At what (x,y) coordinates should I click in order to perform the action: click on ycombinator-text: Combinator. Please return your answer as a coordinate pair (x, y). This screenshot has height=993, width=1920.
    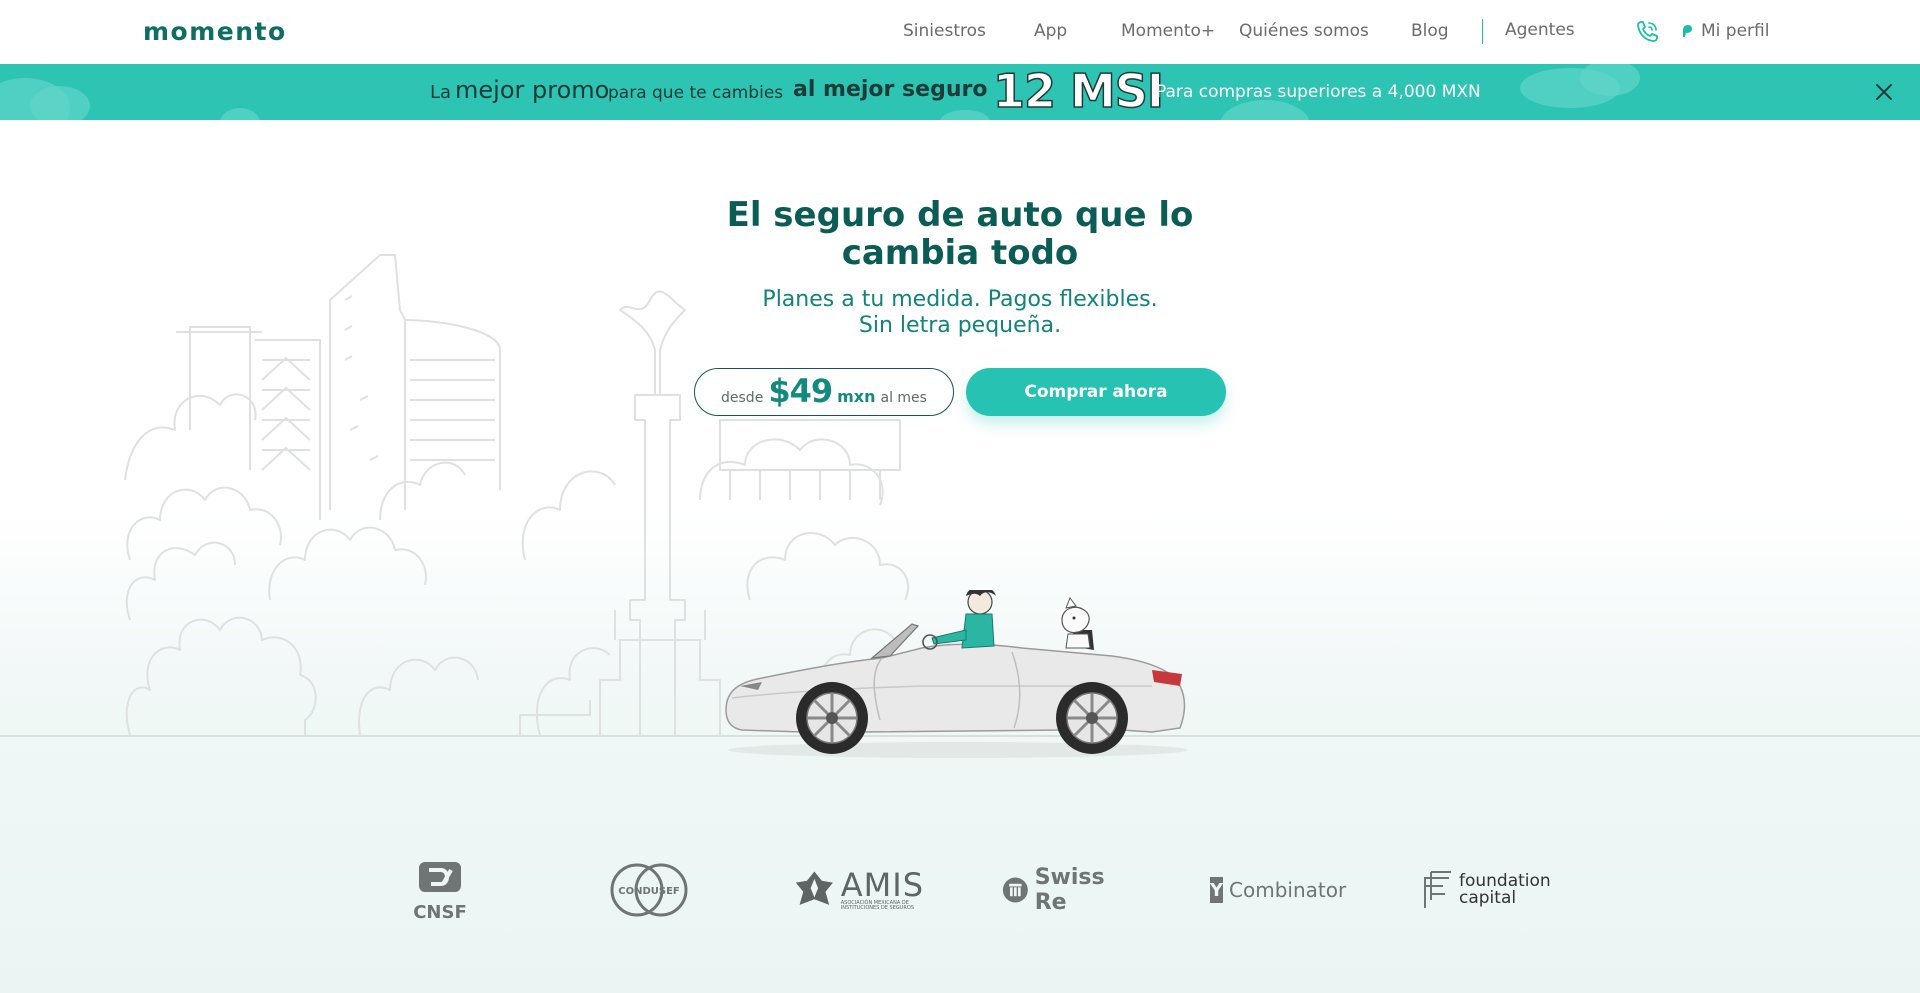
    Looking at the image, I should click on (1288, 890).